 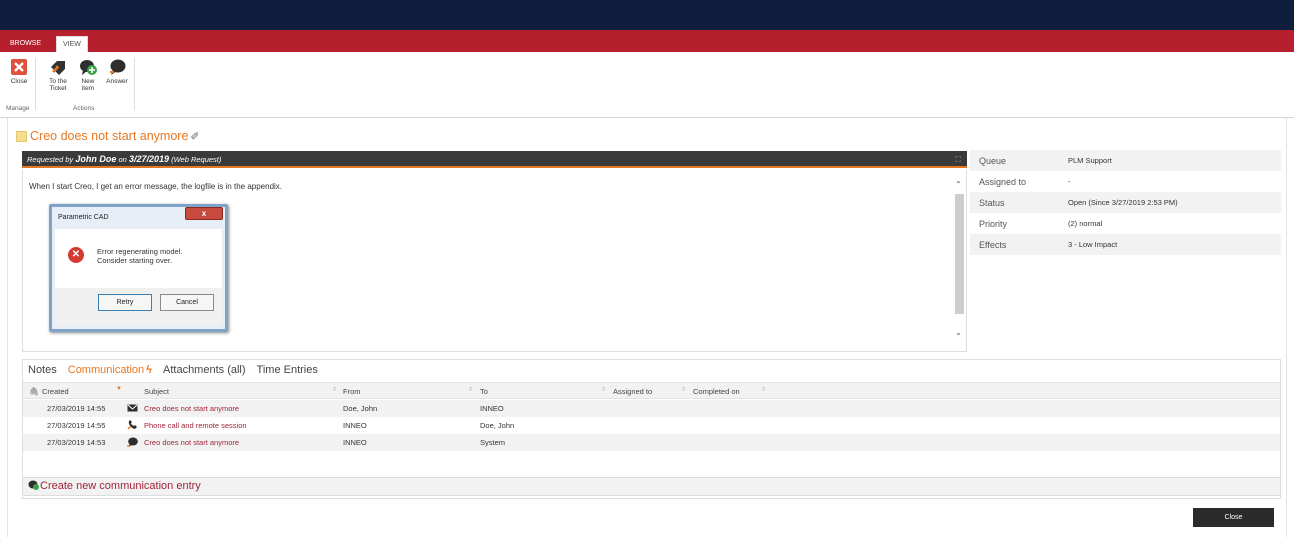 What do you see at coordinates (125, 302) in the screenshot?
I see `dialog-retry-button: Retry` at bounding box center [125, 302].